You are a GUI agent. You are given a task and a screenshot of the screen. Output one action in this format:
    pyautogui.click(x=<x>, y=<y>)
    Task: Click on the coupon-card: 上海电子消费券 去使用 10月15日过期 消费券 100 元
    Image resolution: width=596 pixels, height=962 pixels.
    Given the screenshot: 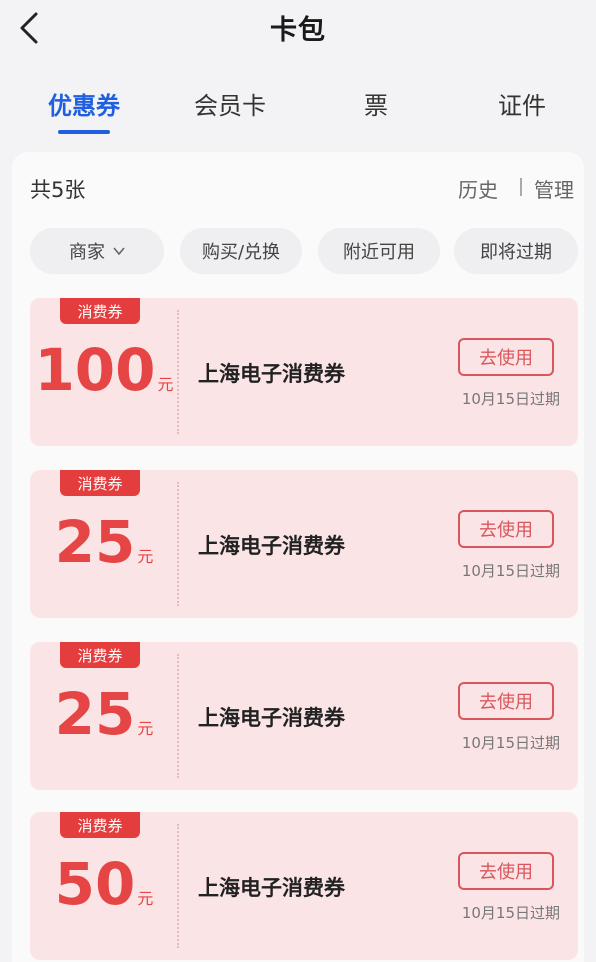 What is the action you would take?
    pyautogui.click(x=304, y=372)
    